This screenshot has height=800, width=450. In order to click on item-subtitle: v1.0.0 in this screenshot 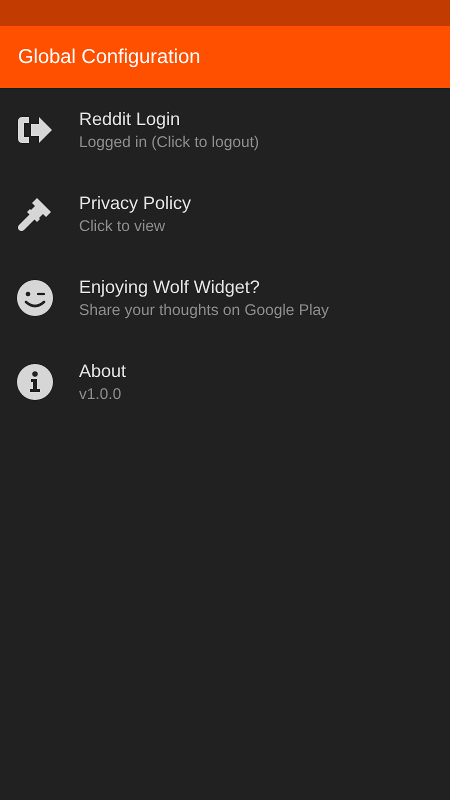, I will do `click(100, 395)`.